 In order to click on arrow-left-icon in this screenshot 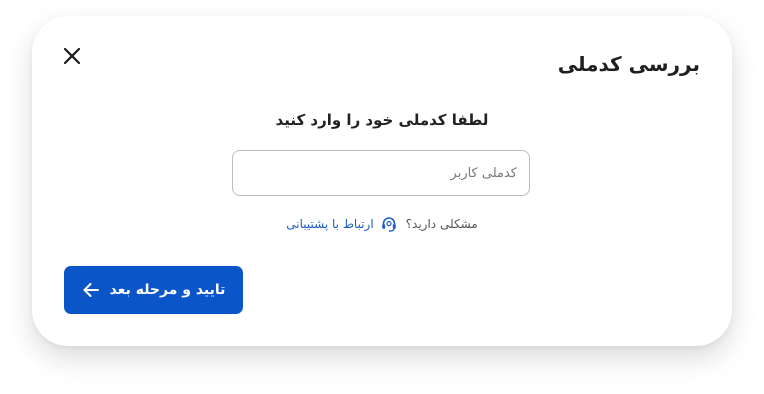, I will do `click(91, 290)`.